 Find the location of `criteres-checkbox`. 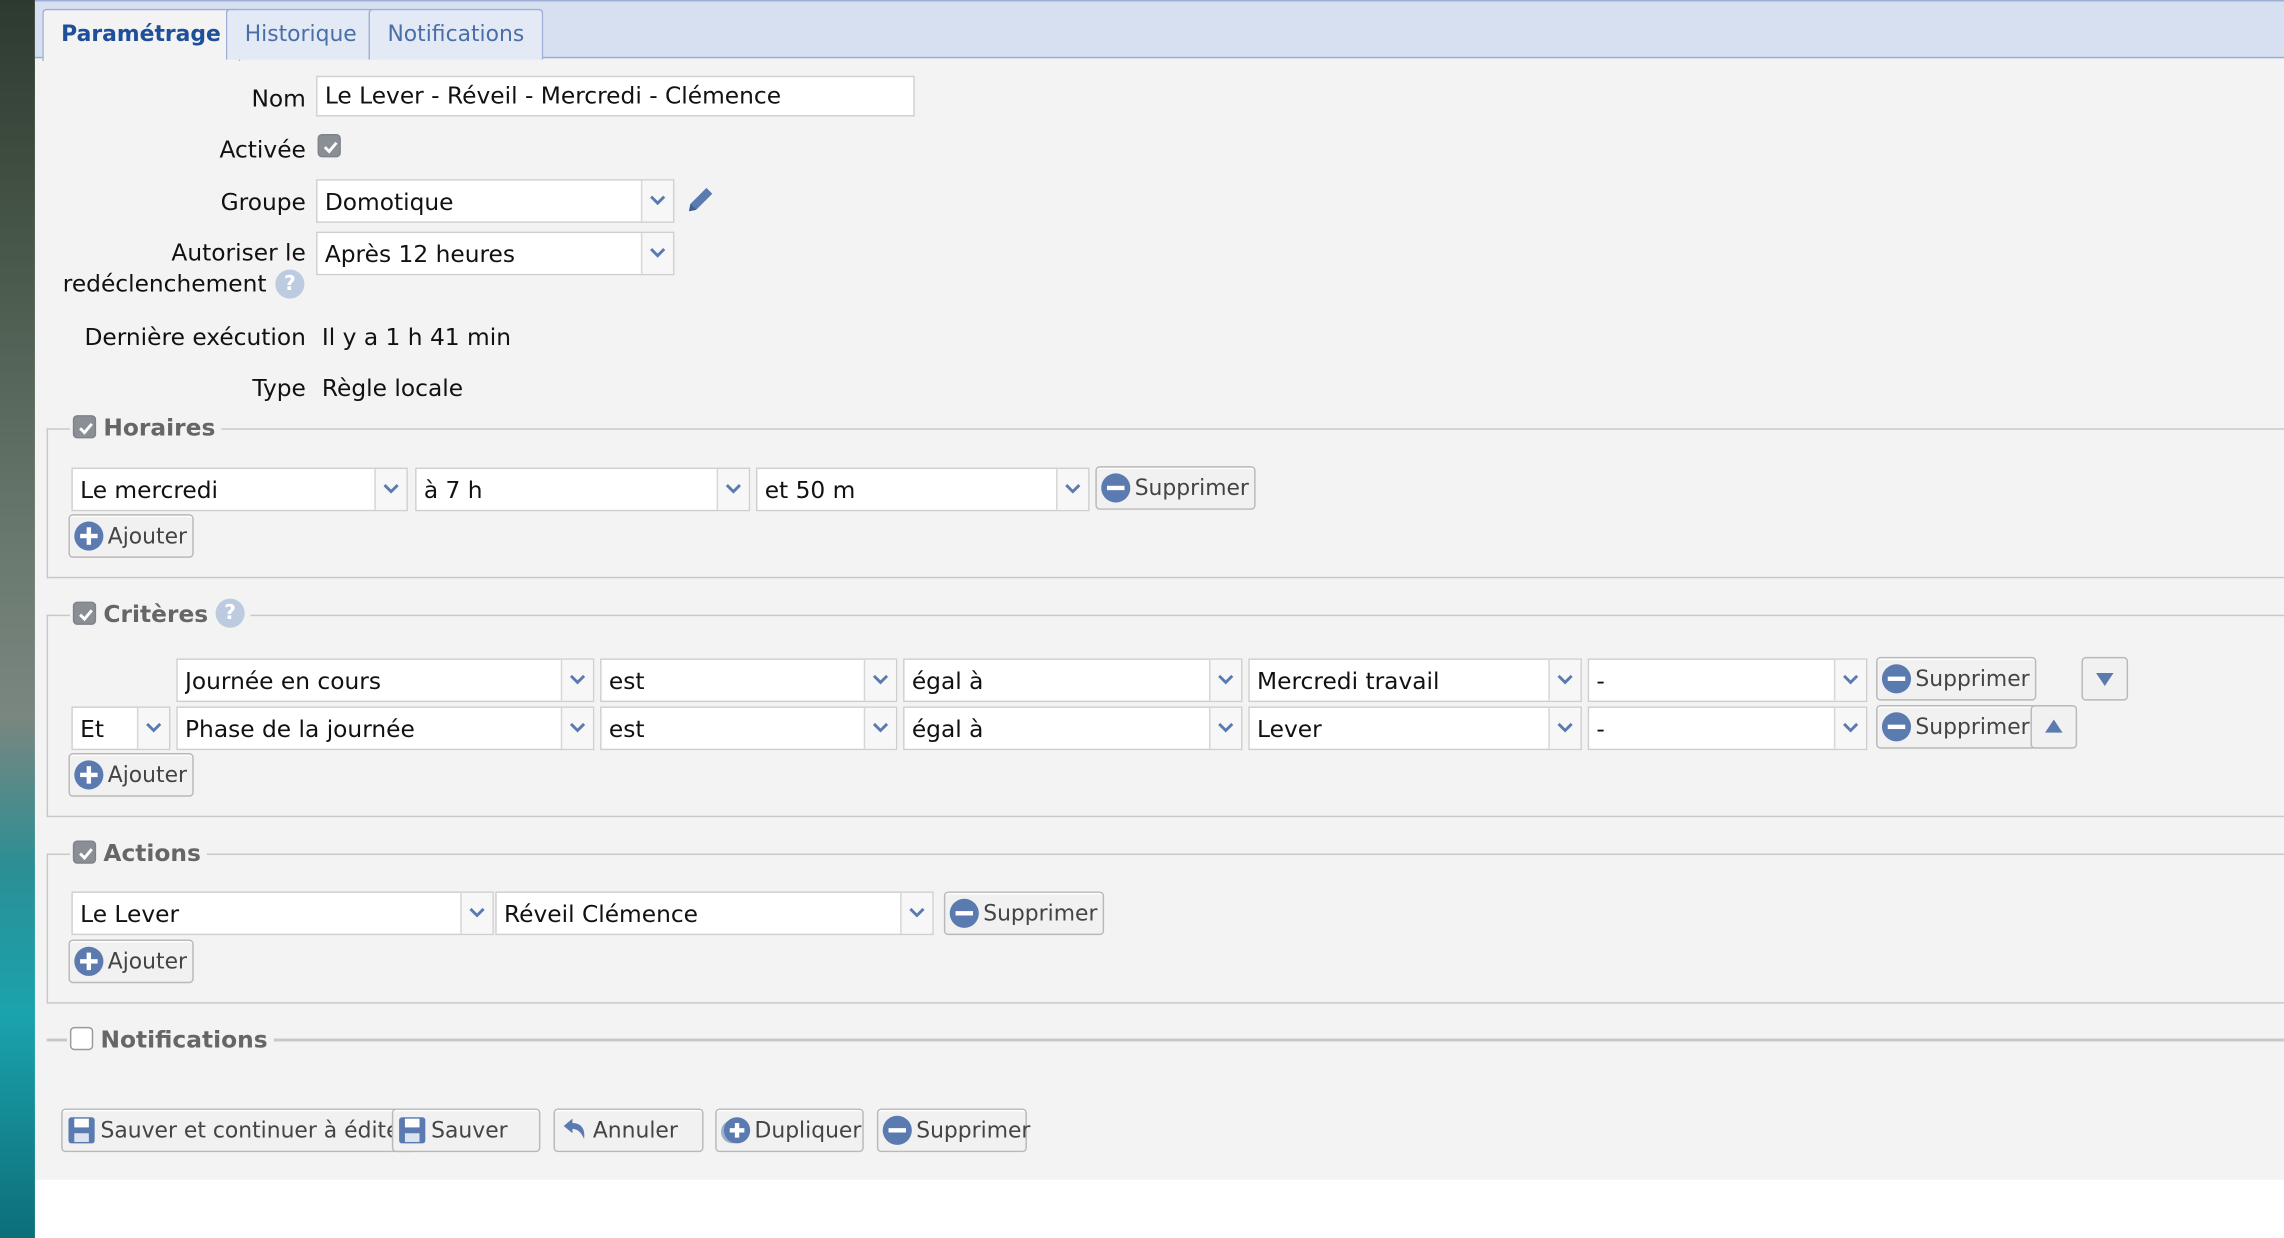

criteres-checkbox is located at coordinates (84, 612).